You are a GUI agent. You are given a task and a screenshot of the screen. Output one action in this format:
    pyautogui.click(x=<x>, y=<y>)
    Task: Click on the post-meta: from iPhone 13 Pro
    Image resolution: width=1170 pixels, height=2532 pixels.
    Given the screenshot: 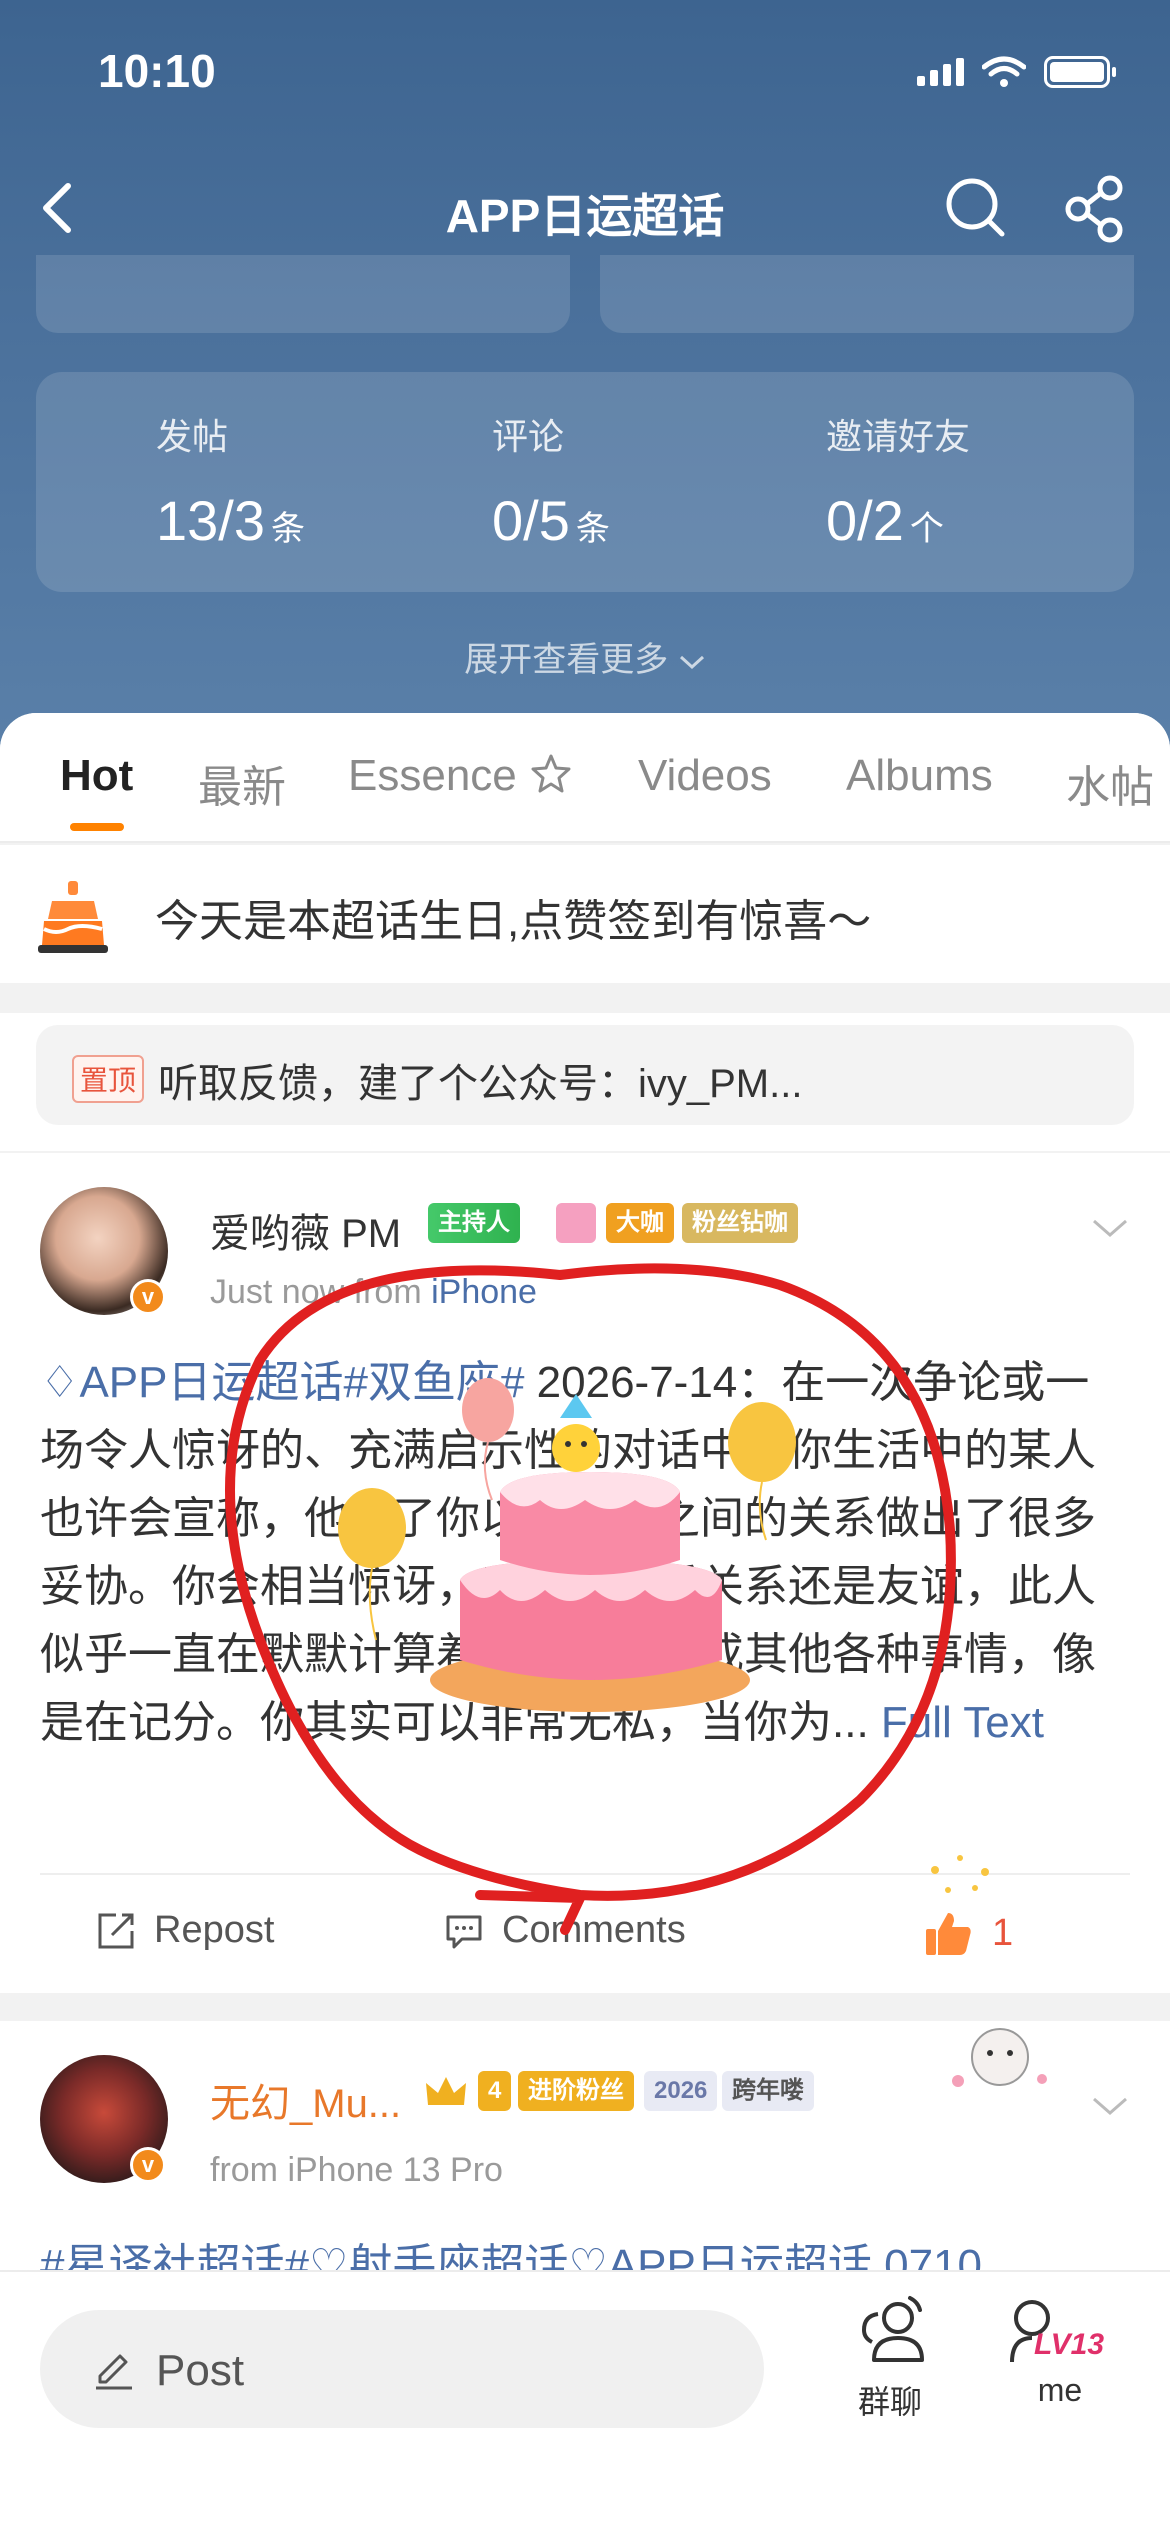 What is the action you would take?
    pyautogui.click(x=356, y=2170)
    